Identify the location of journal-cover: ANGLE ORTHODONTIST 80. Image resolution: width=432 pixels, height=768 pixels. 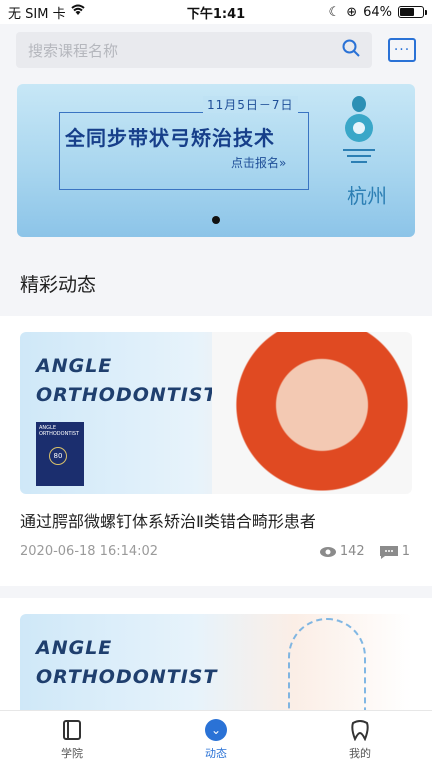
(60, 454).